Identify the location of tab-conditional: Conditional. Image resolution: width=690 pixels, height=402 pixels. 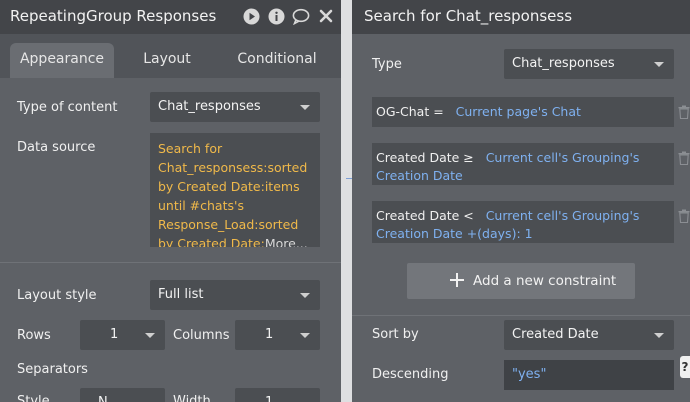
(277, 60).